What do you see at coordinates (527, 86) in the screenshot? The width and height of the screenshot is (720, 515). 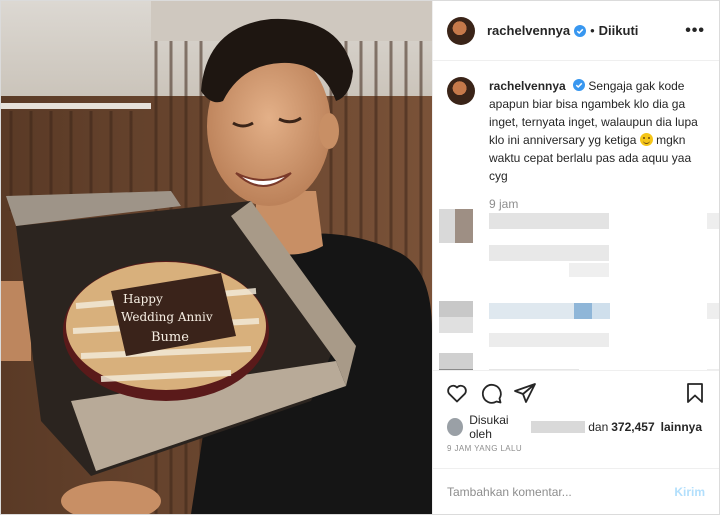 I see `caption-username: rachelvennya` at bounding box center [527, 86].